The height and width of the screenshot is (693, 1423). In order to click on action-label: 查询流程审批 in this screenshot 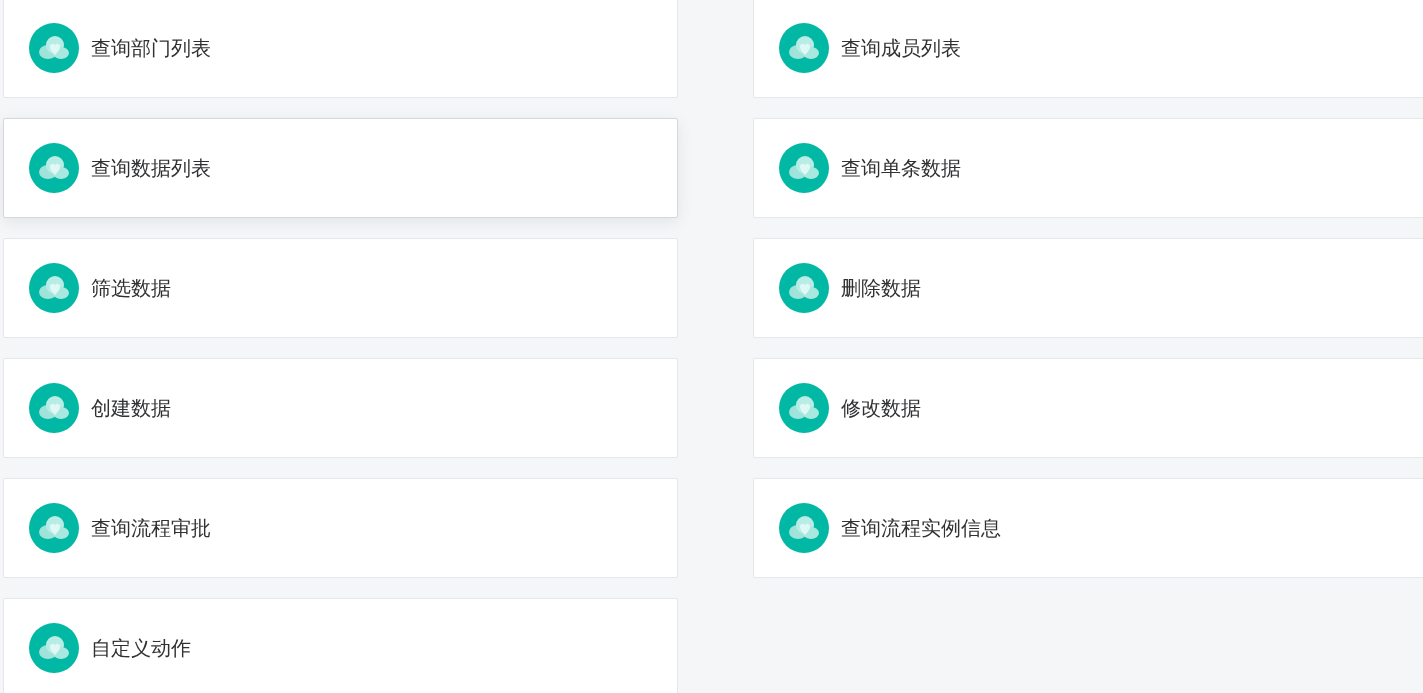, I will do `click(151, 528)`.